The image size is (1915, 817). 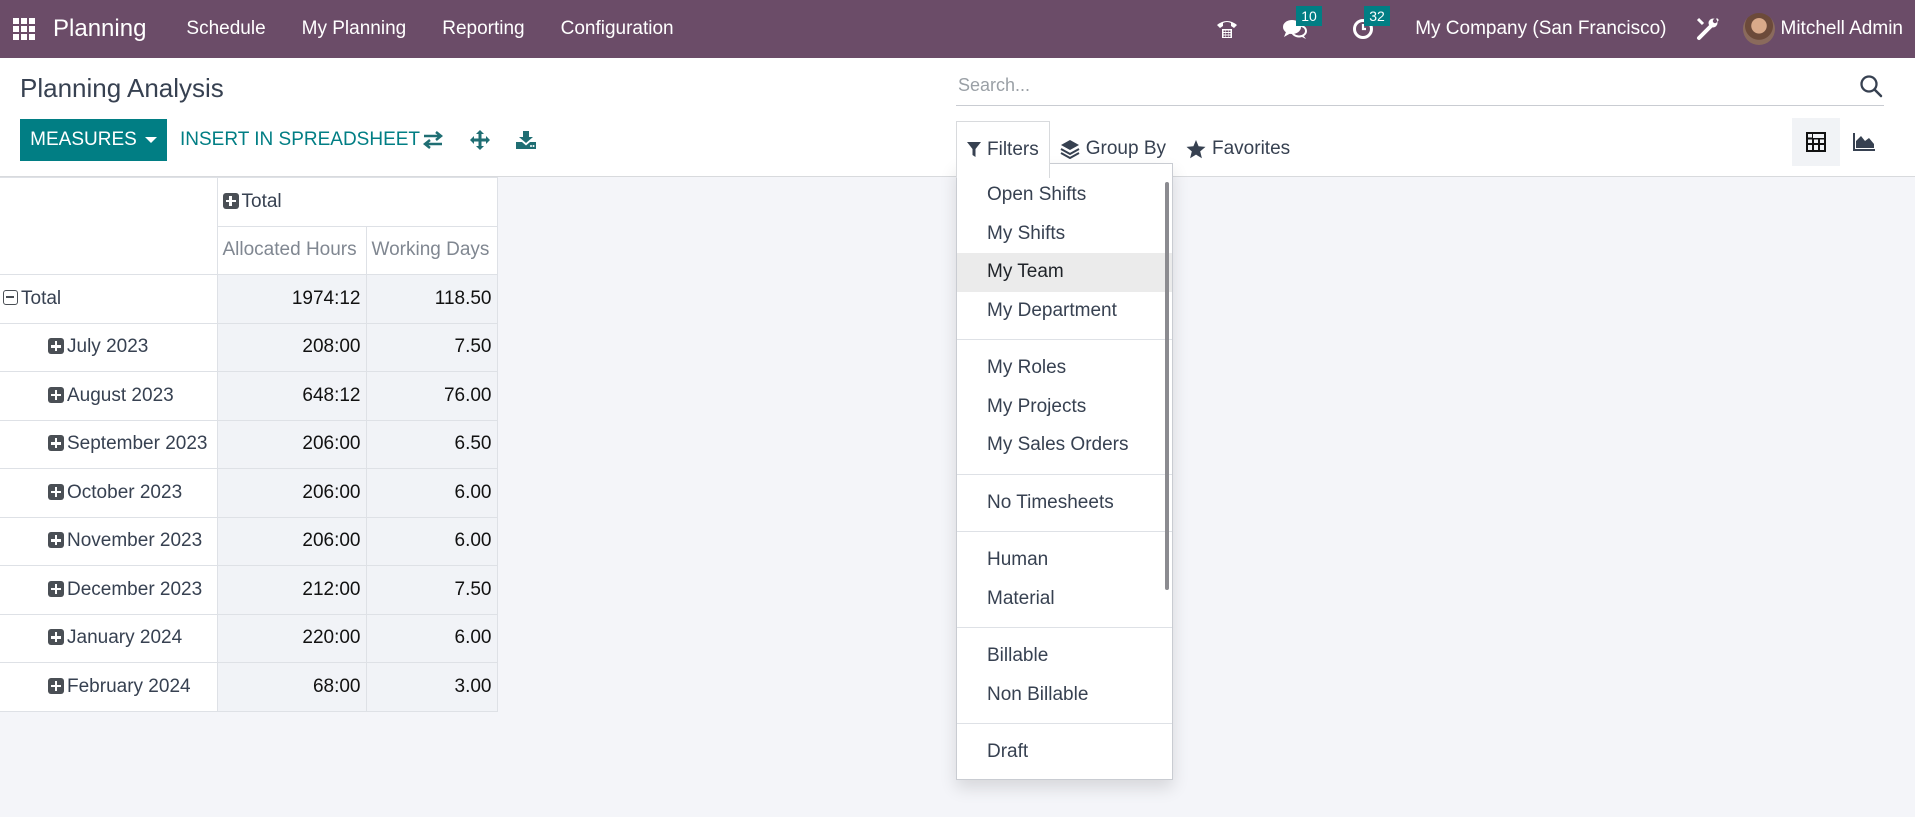 I want to click on row-header: October 2023, so click(x=109, y=493).